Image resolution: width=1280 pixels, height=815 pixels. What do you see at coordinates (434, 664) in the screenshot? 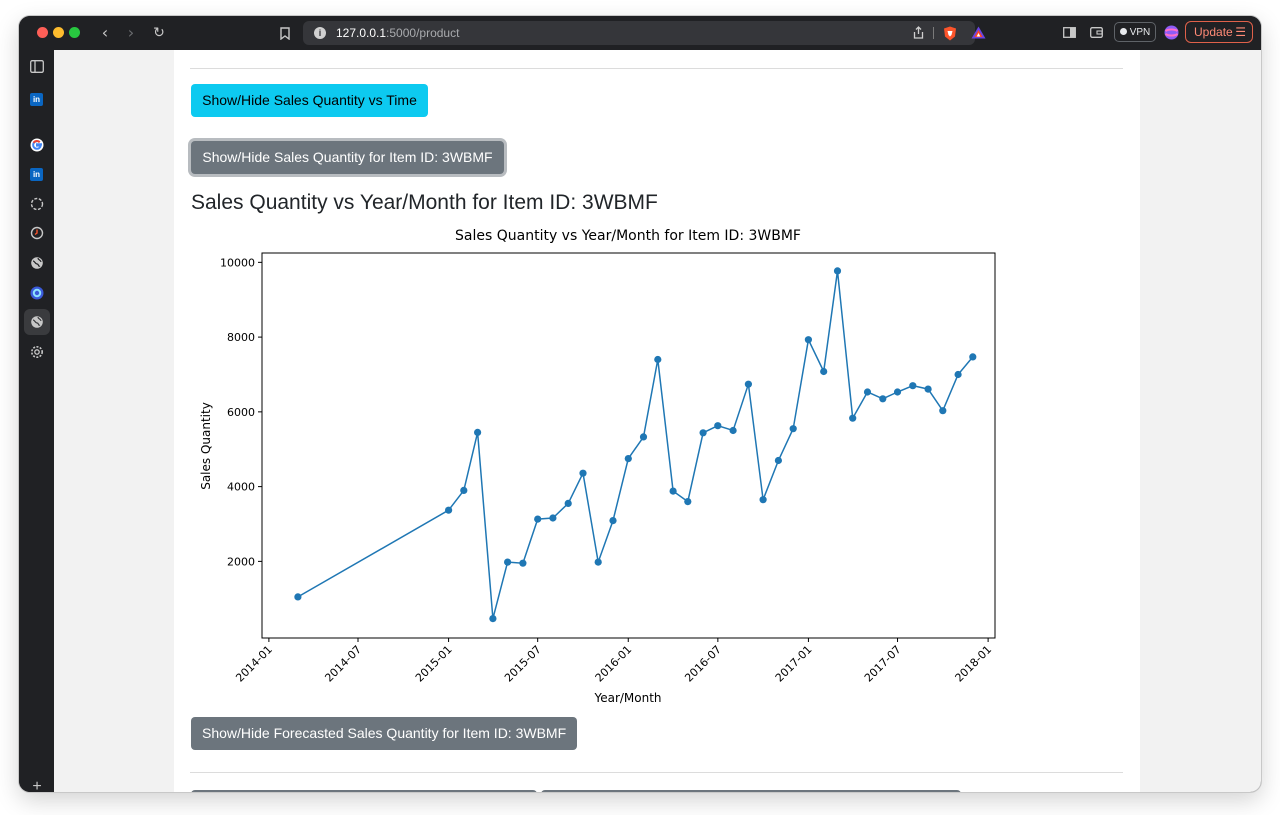
I see `x-tick-label: 2015-01` at bounding box center [434, 664].